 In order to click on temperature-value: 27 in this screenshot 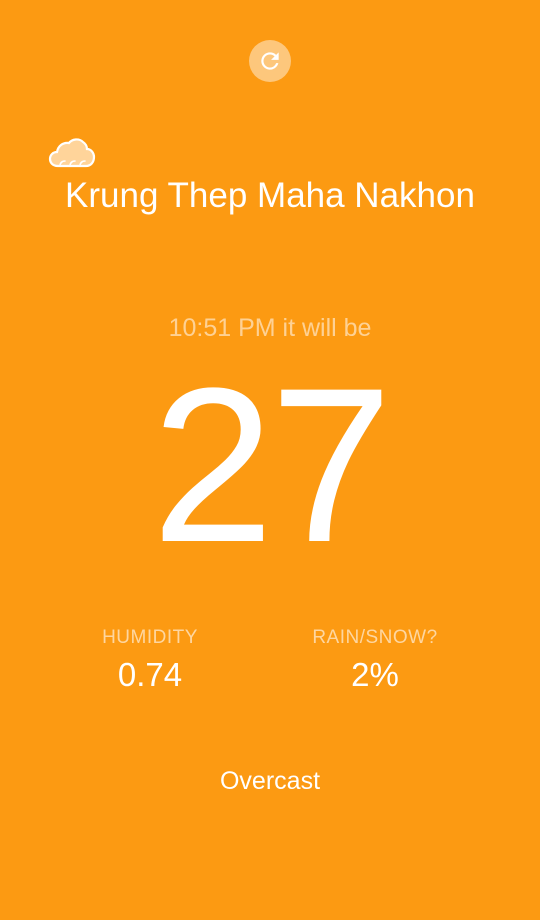, I will do `click(272, 465)`.